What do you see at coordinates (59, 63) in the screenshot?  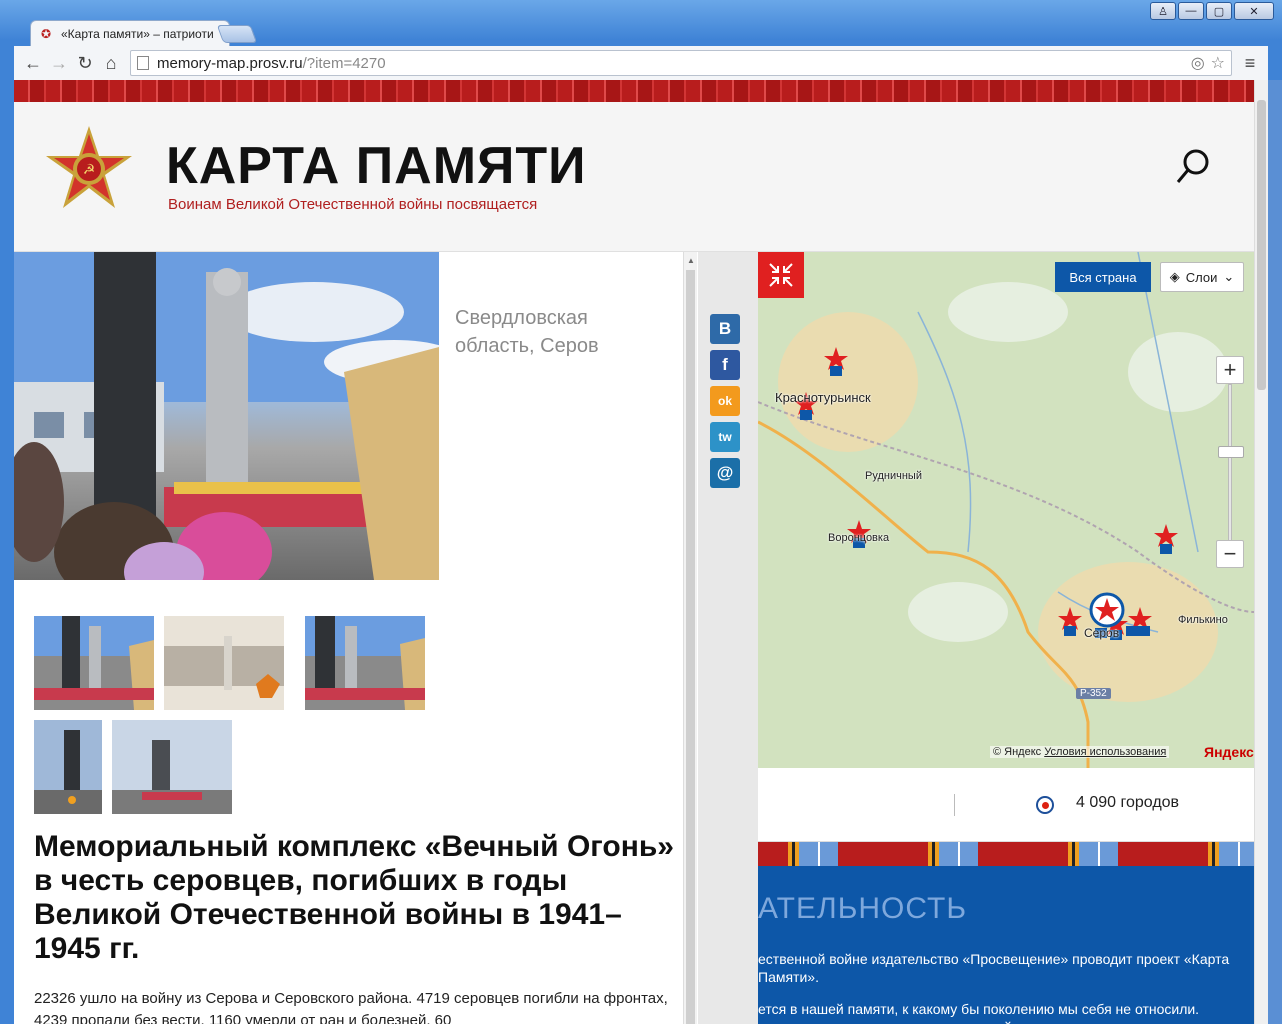 I see `forward-arrow-icon: →` at bounding box center [59, 63].